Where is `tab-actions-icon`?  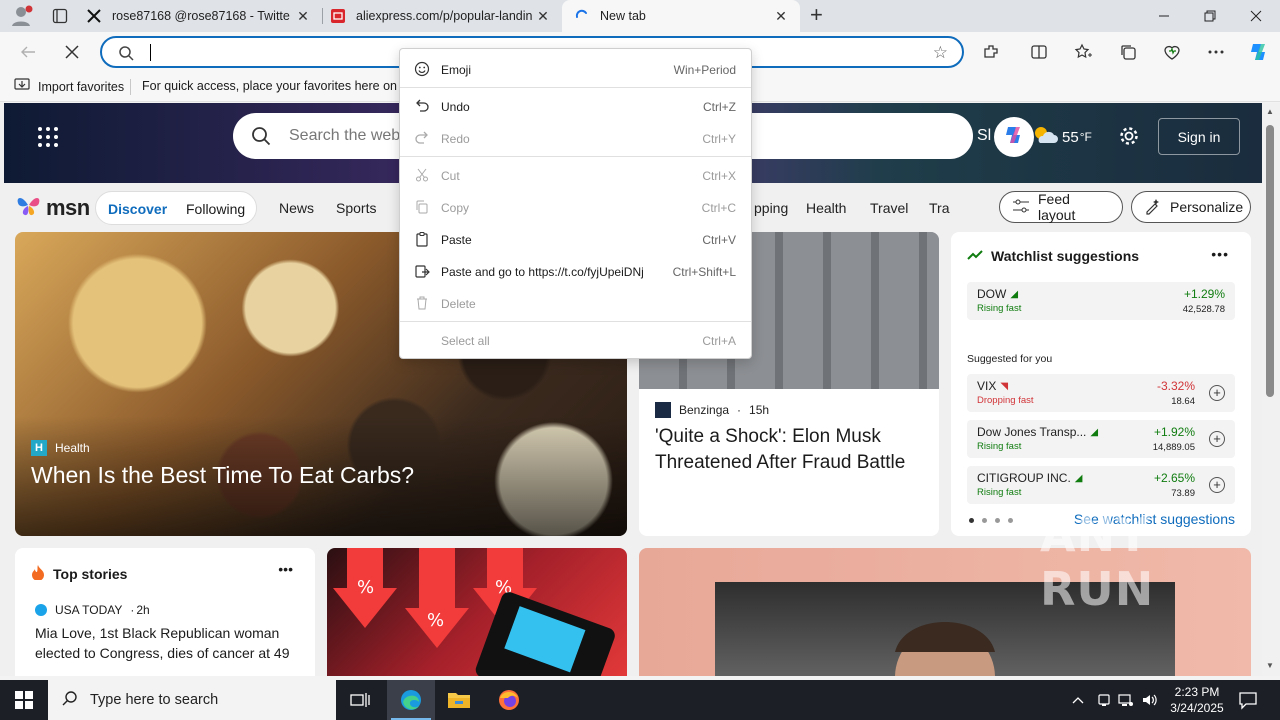 tab-actions-icon is located at coordinates (60, 16).